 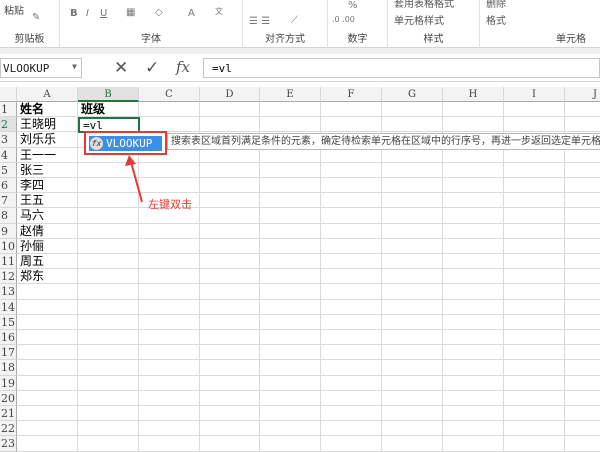 I want to click on column-header-A: A, so click(x=47, y=94).